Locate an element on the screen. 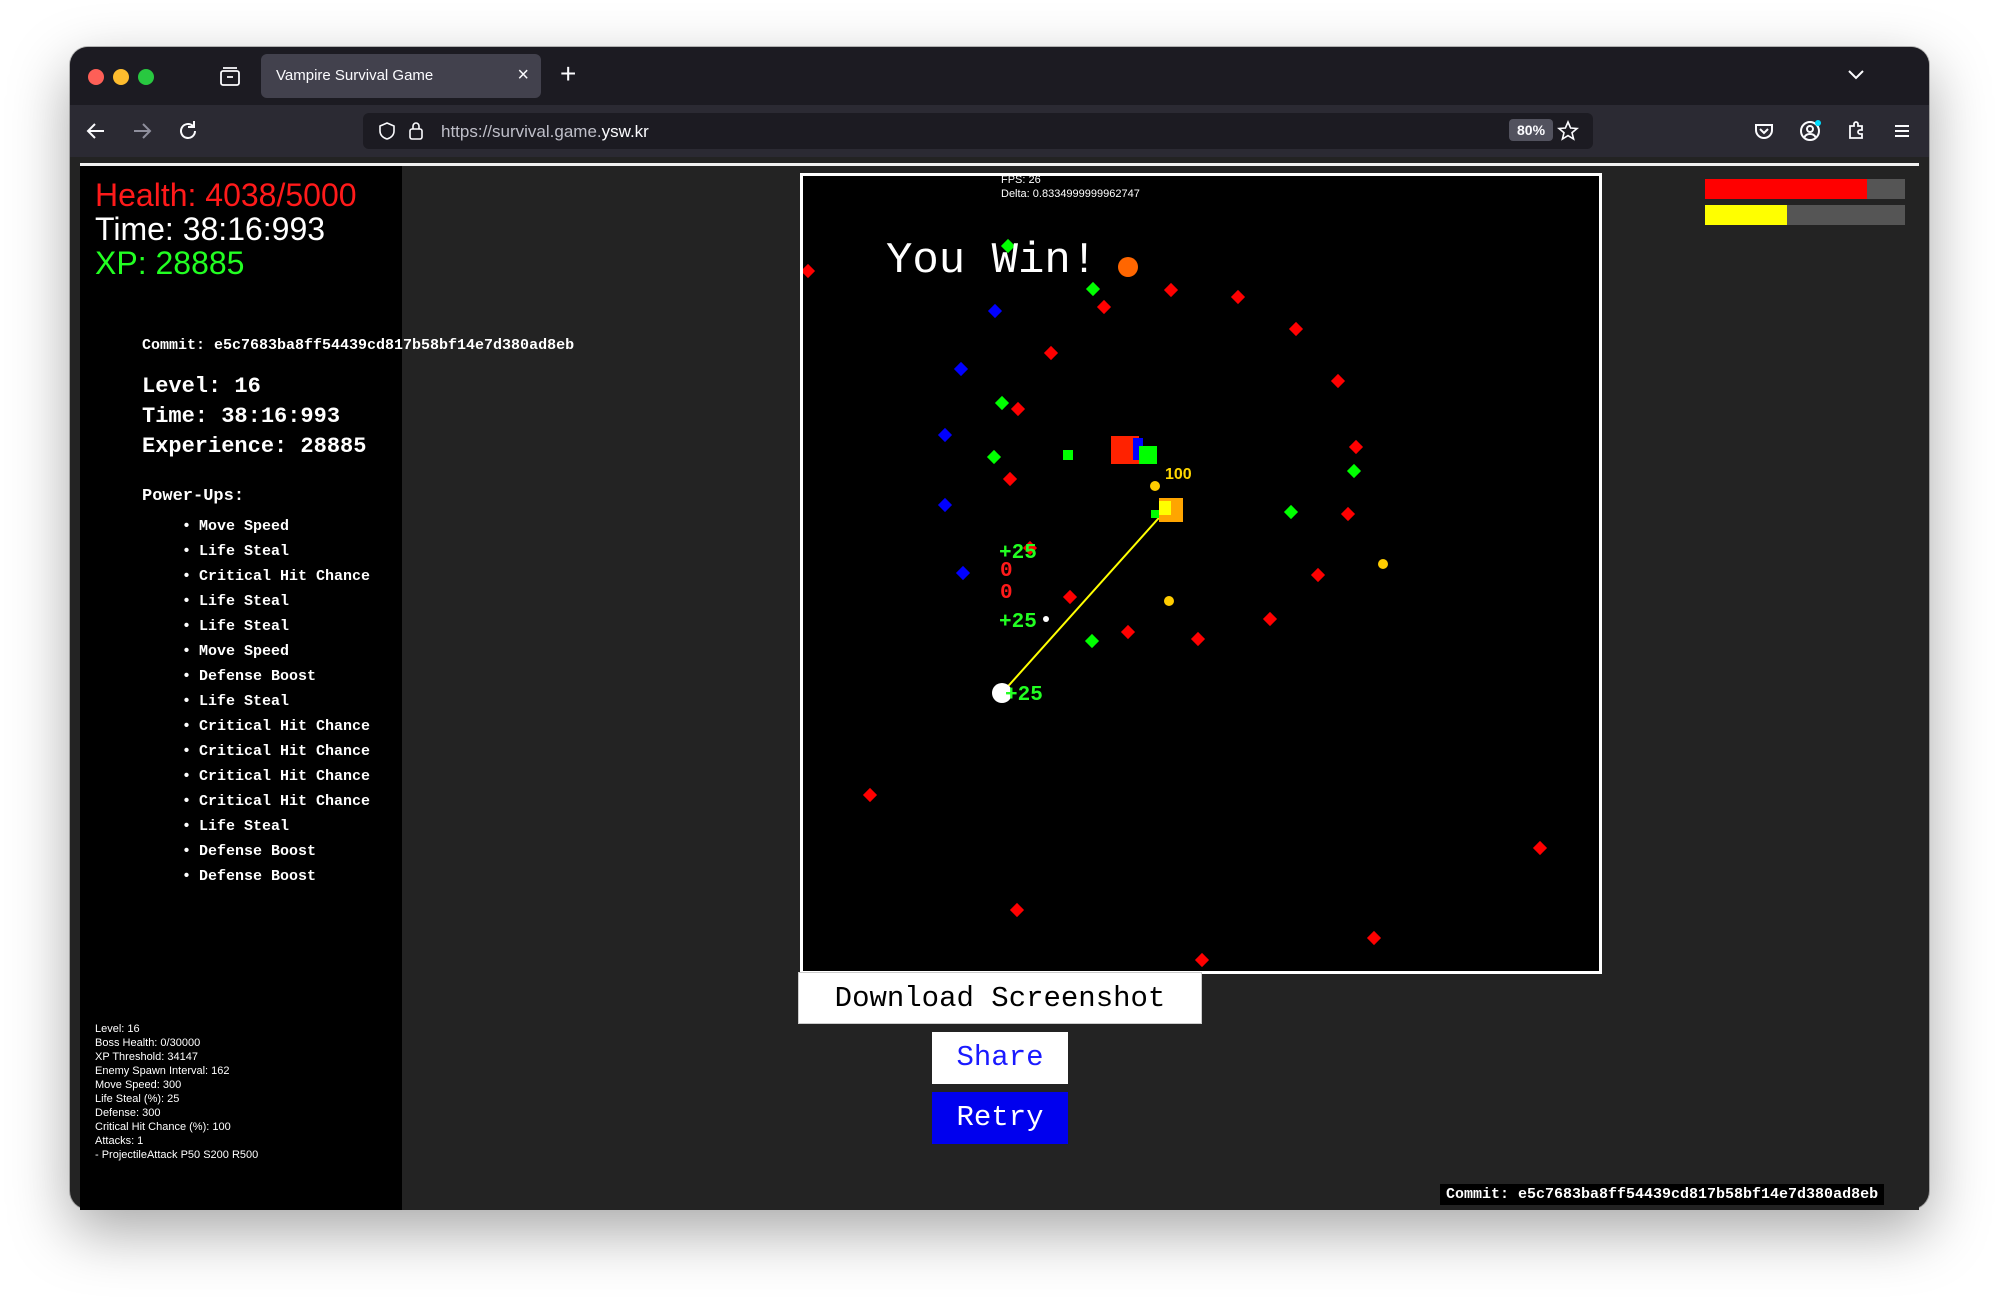 The height and width of the screenshot is (1303, 2000). health-bar is located at coordinates (1805, 189).